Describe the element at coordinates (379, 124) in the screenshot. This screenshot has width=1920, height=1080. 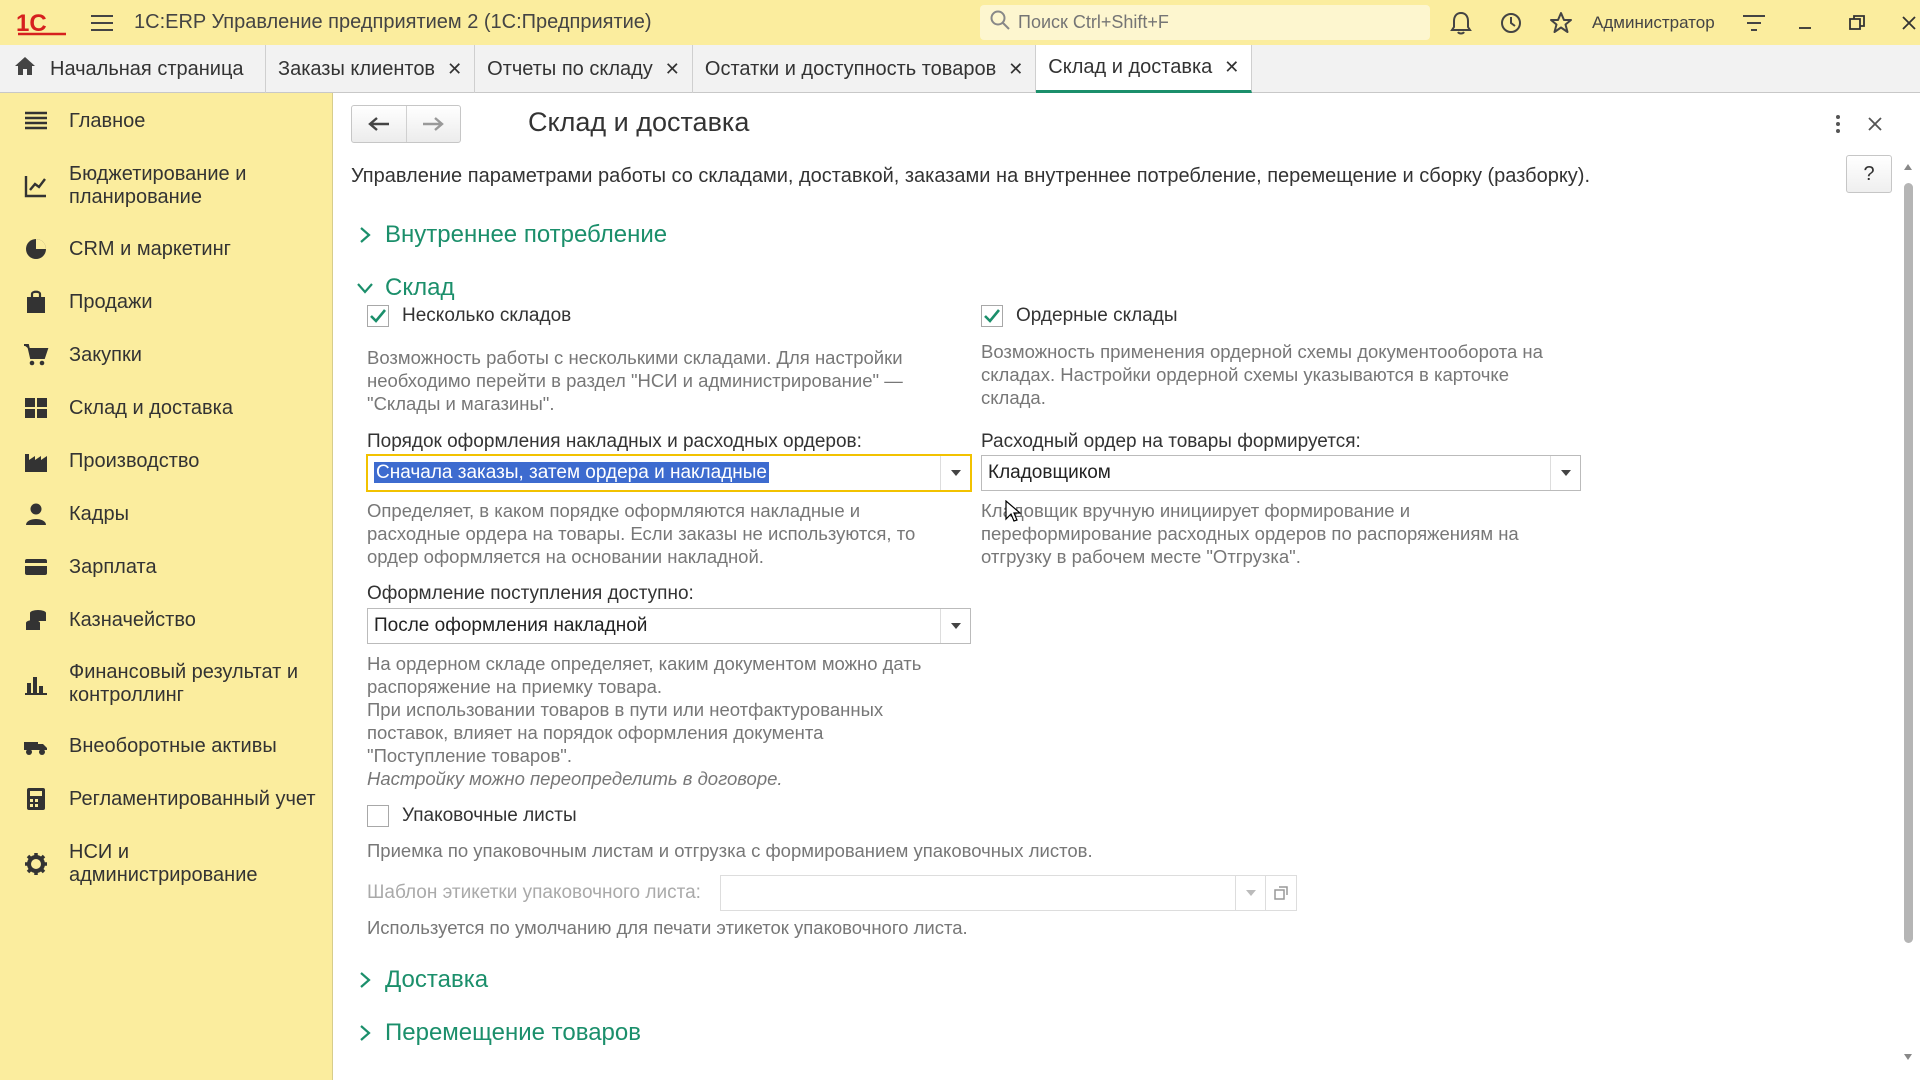
I see `back-icon` at that location.